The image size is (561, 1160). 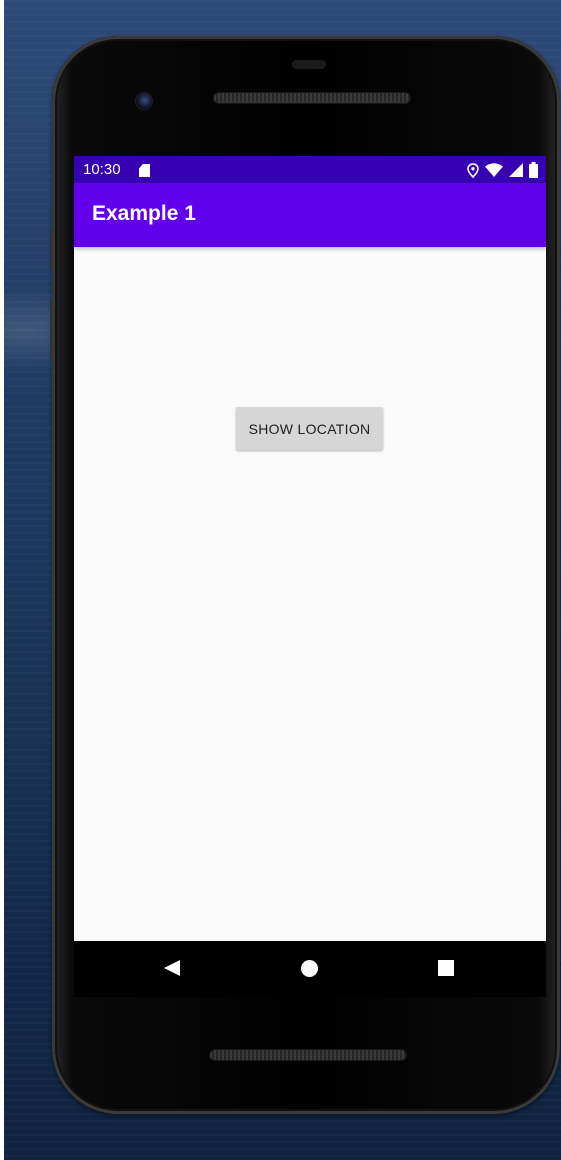 I want to click on app-title: Example 1, so click(x=144, y=213).